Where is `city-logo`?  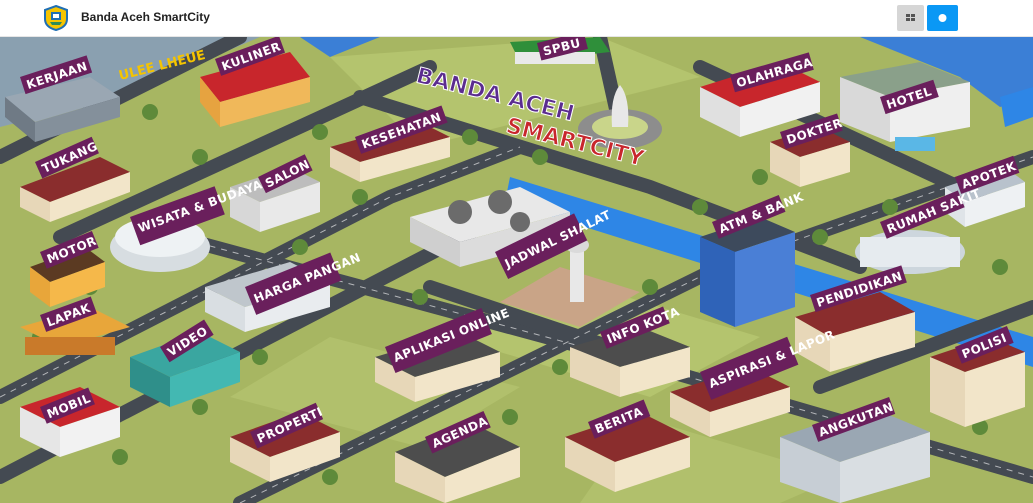
city-logo is located at coordinates (56, 18).